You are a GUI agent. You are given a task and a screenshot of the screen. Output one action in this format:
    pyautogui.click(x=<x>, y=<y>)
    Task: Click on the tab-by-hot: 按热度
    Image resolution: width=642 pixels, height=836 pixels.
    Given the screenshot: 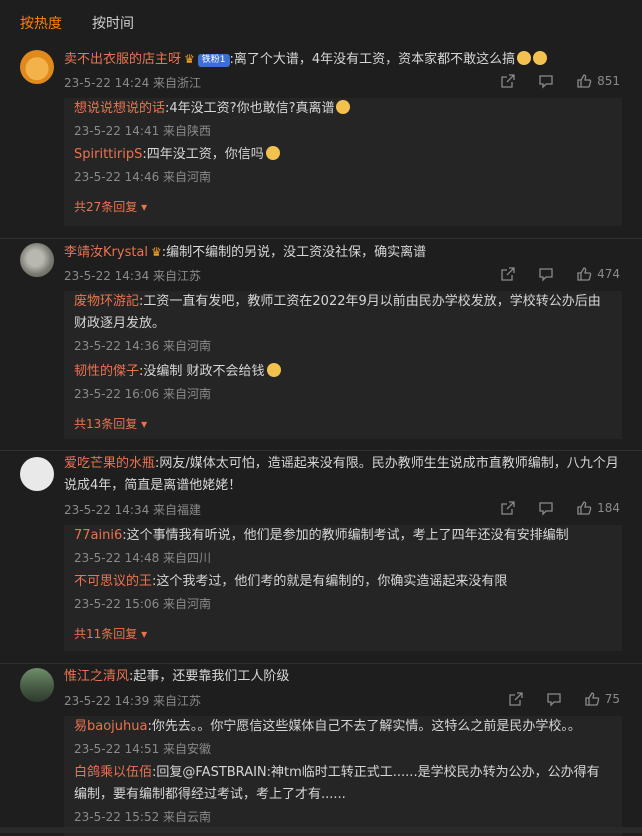 What is the action you would take?
    pyautogui.click(x=41, y=23)
    